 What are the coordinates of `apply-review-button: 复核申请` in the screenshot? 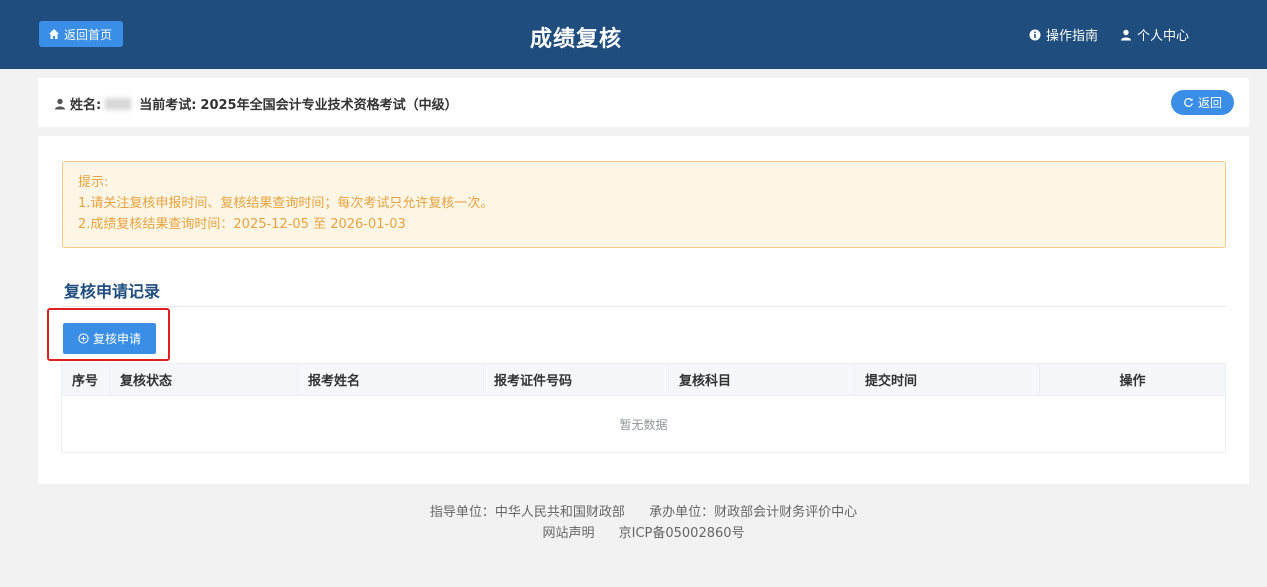 It's located at (109, 338).